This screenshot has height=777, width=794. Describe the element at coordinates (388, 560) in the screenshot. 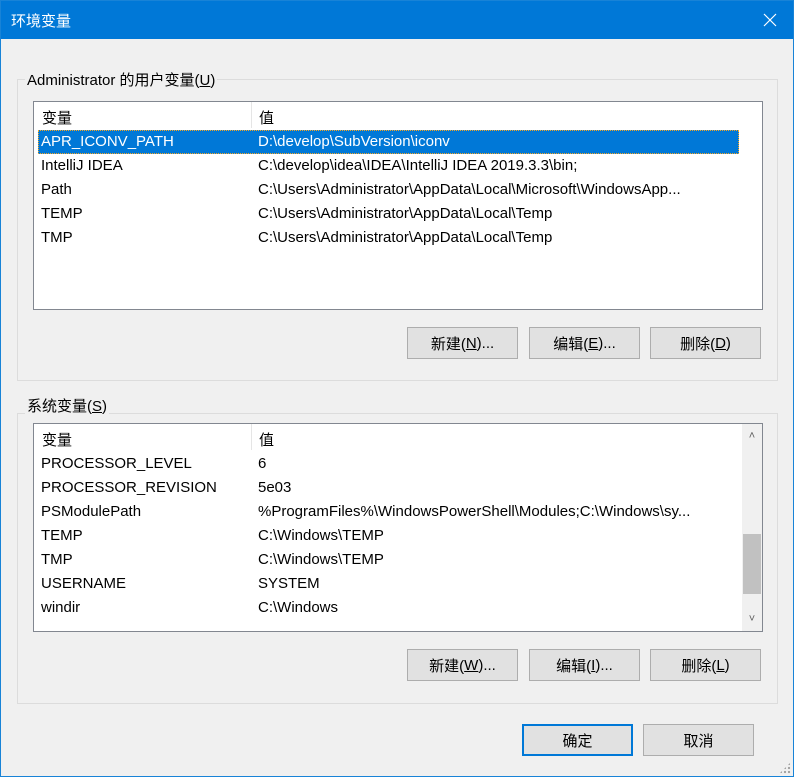

I see `list-item: TMP C:\Windows\TEMP` at that location.